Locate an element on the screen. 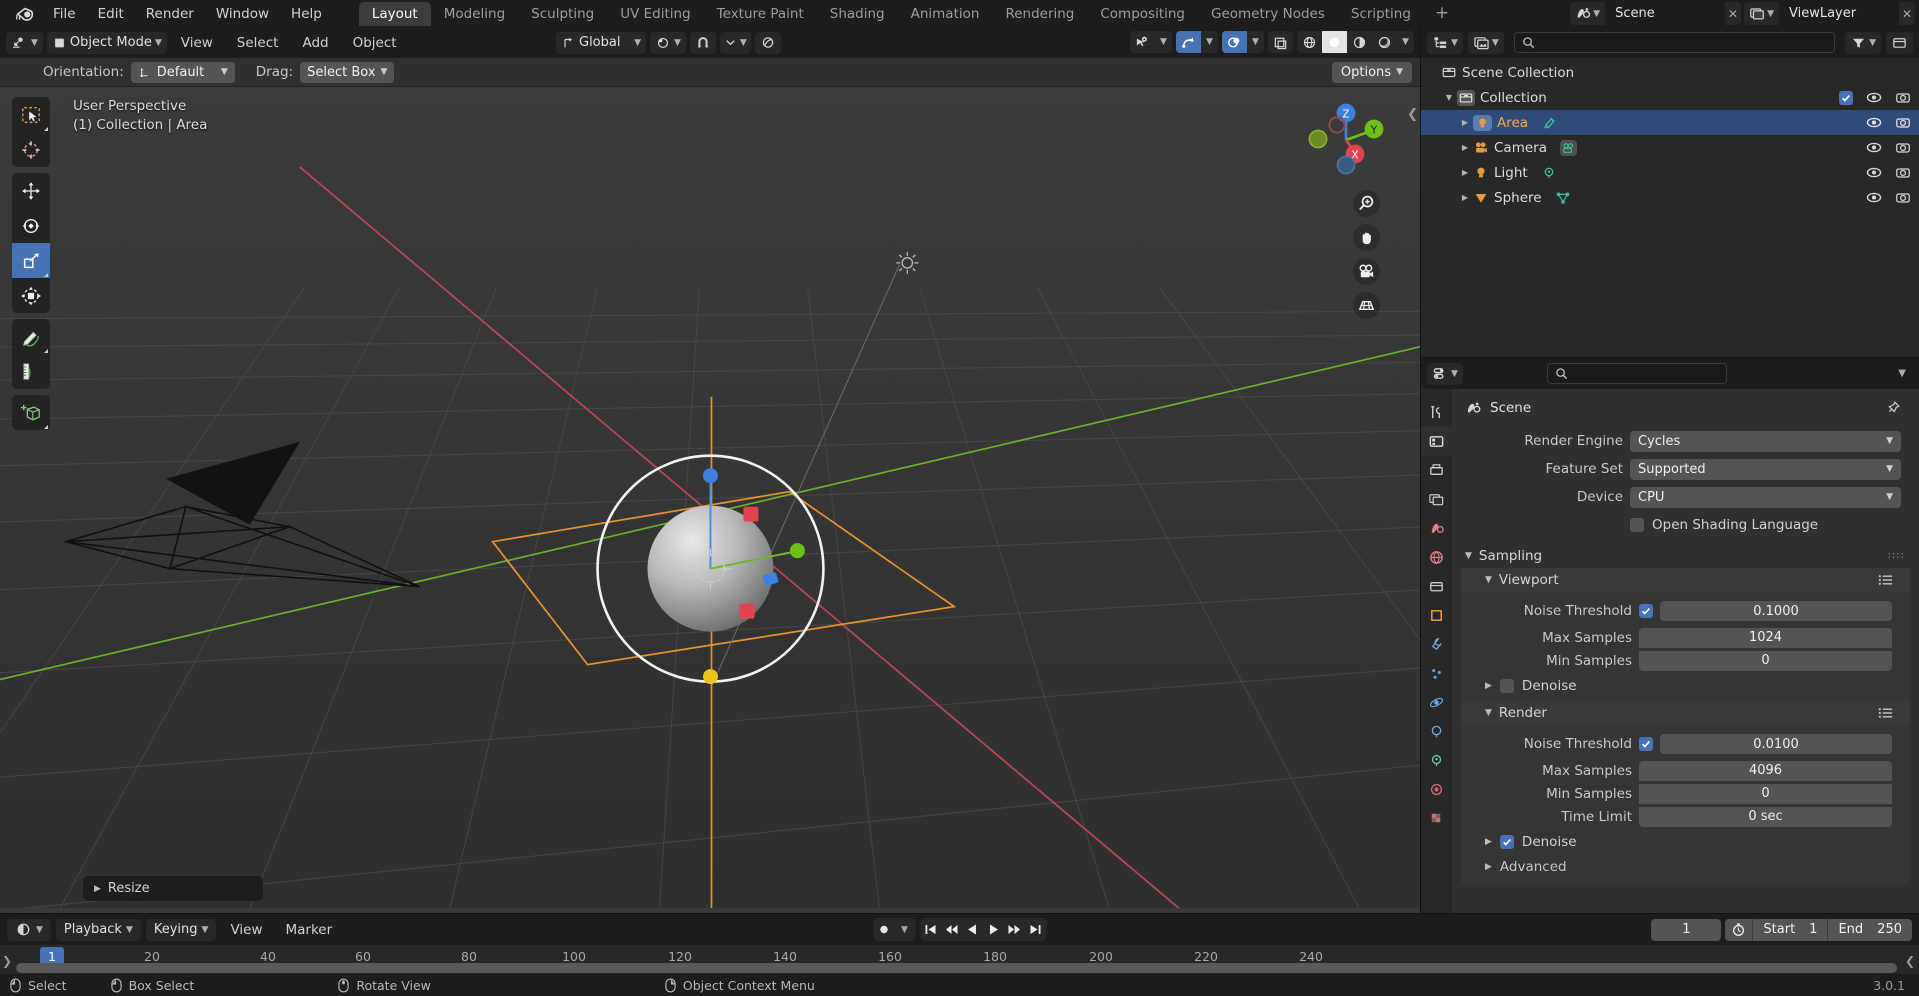 Image resolution: width=1919 pixels, height=996 pixels. scene-name: Scene is located at coordinates (1665, 13).